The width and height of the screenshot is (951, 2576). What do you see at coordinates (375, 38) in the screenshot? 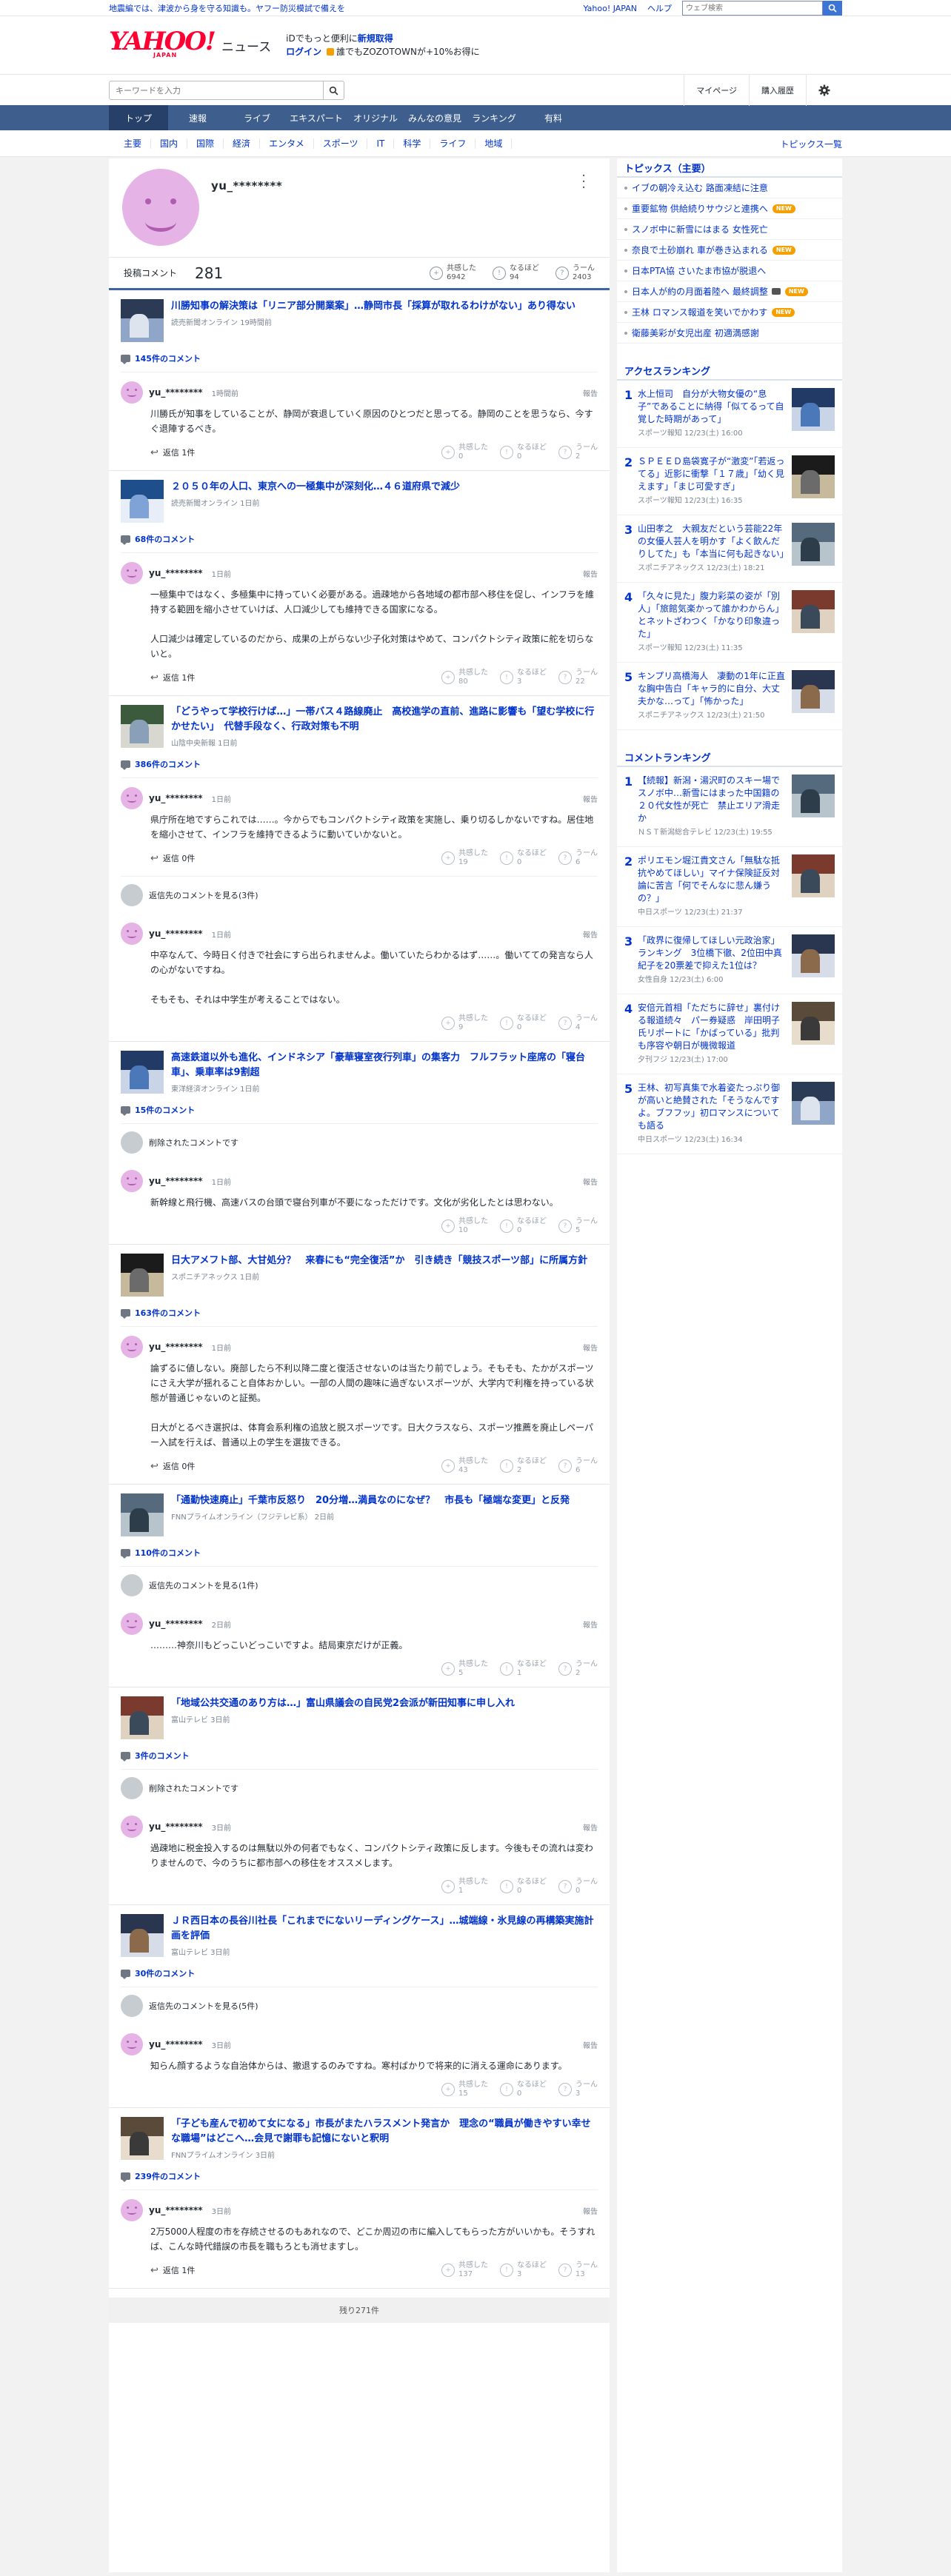
I see `signup-link: 新規取得` at bounding box center [375, 38].